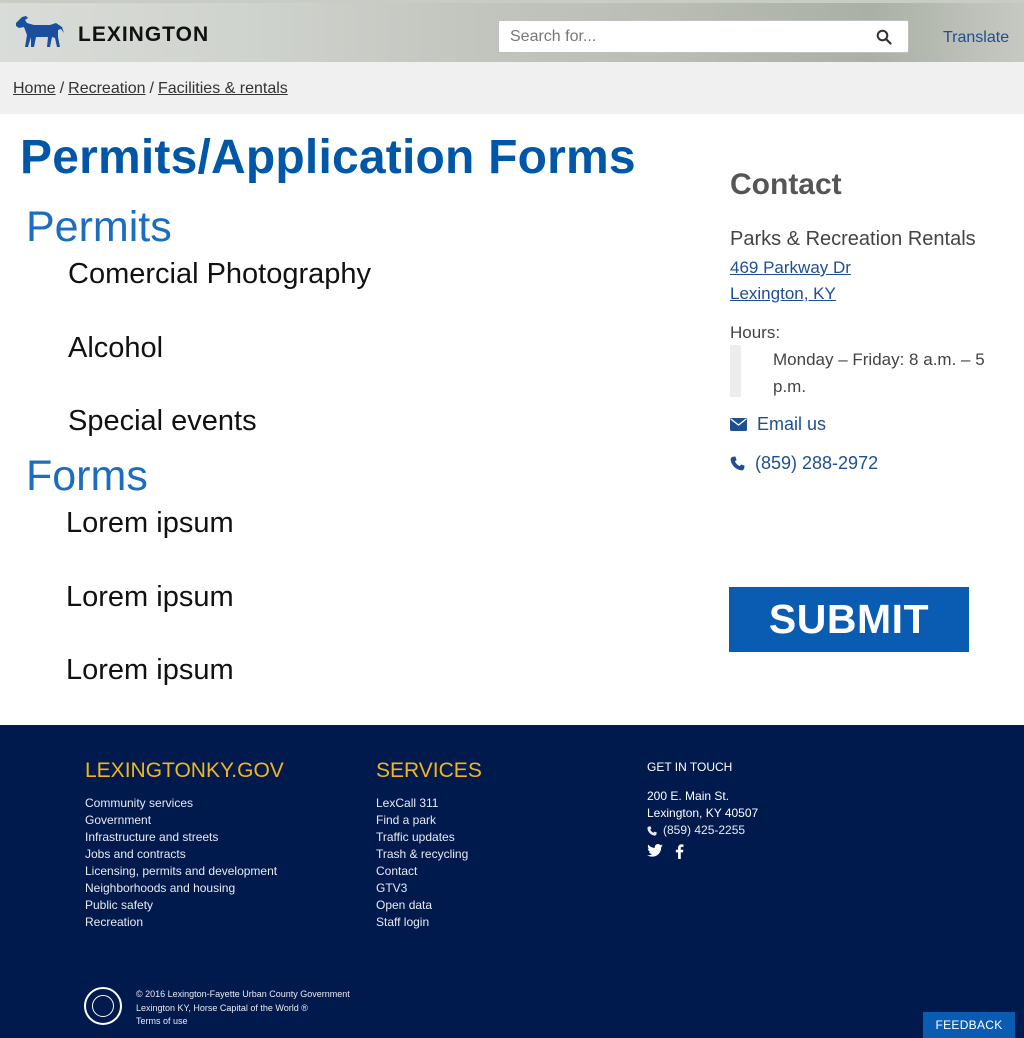 This screenshot has width=1024, height=1038. I want to click on email-link-label: Email us, so click(792, 424).